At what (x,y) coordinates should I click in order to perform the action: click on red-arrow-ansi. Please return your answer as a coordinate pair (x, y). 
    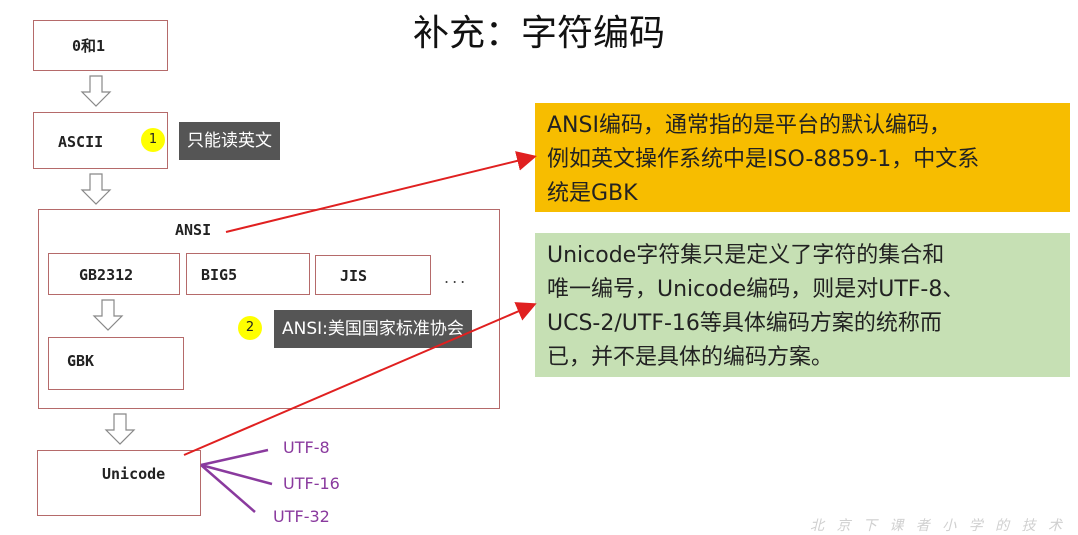
    Looking at the image, I should click on (381, 192).